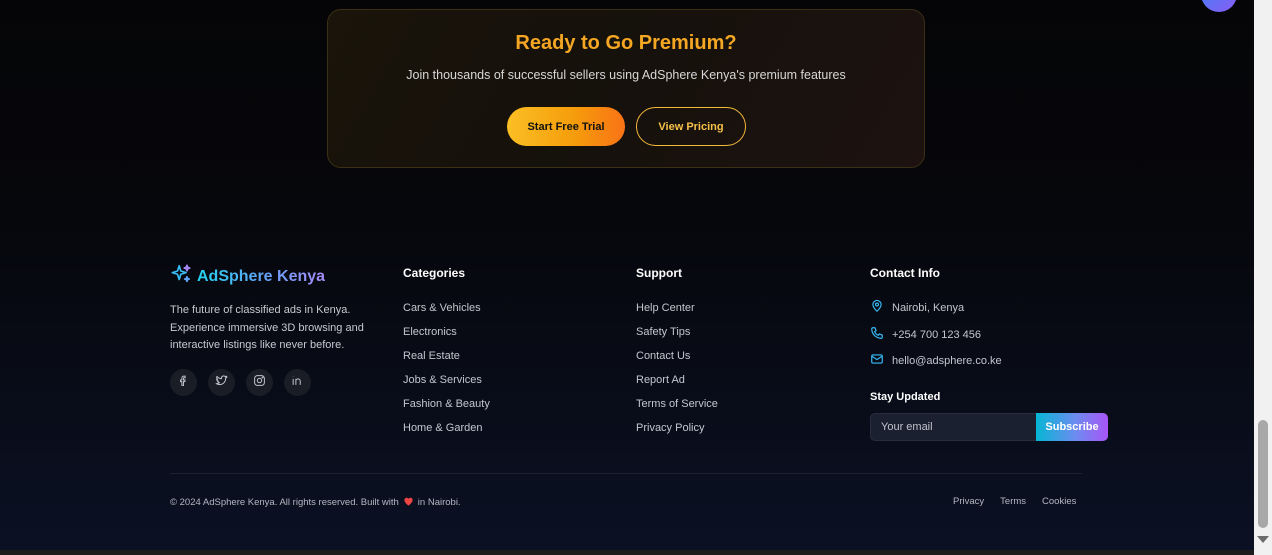  I want to click on legal-link-privacy: Privacy, so click(968, 501).